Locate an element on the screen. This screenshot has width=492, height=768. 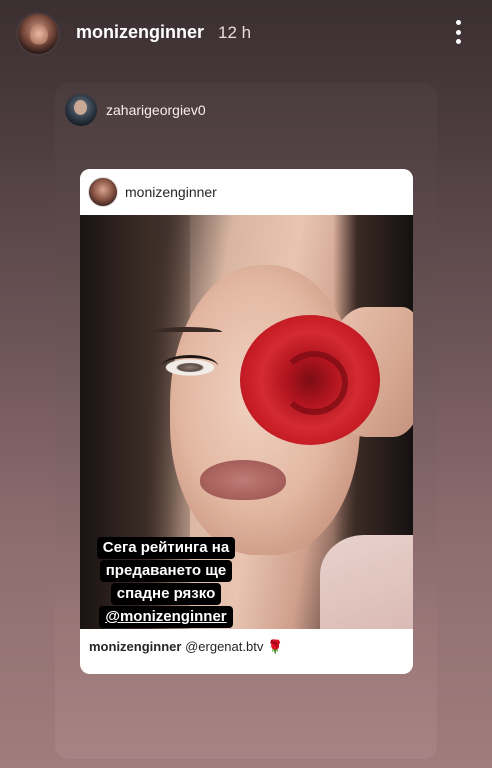
post-caption: monizenginner @ergenat.btv 🌹 is located at coordinates (246, 652).